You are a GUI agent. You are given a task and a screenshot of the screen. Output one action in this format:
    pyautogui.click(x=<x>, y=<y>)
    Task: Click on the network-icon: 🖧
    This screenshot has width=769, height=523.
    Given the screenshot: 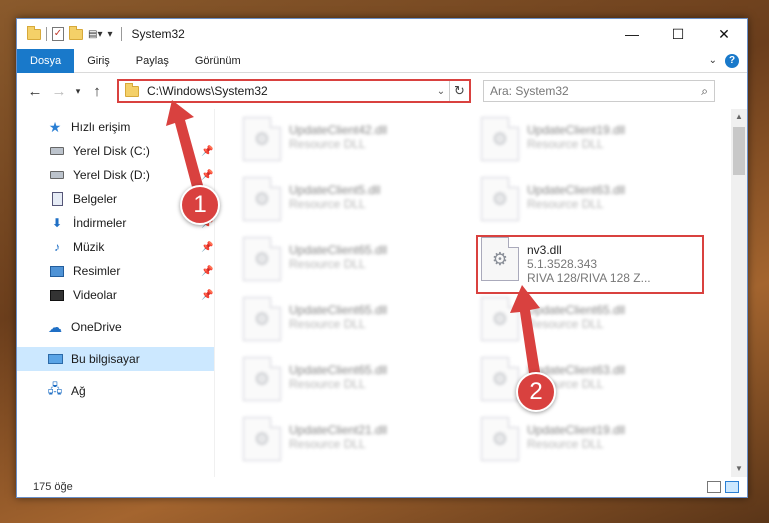 What is the action you would take?
    pyautogui.click(x=55, y=388)
    